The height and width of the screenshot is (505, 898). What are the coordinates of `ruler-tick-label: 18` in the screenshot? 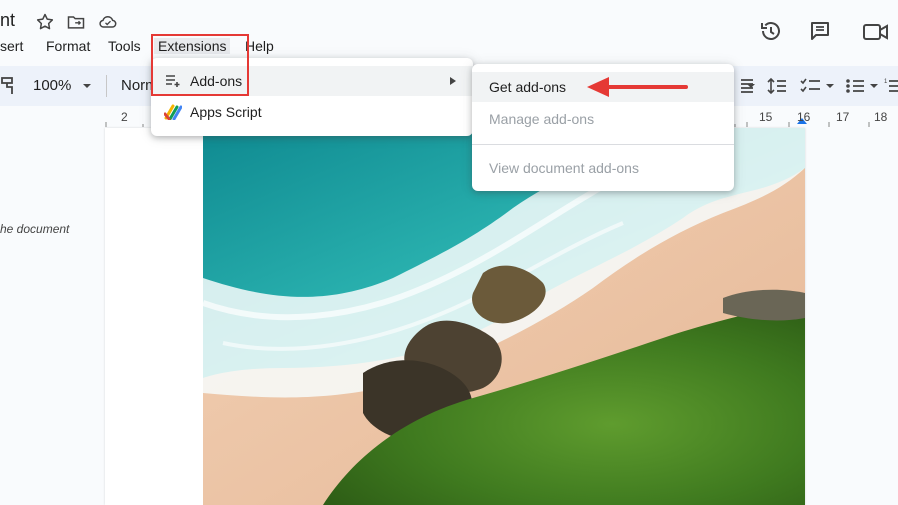 It's located at (881, 117).